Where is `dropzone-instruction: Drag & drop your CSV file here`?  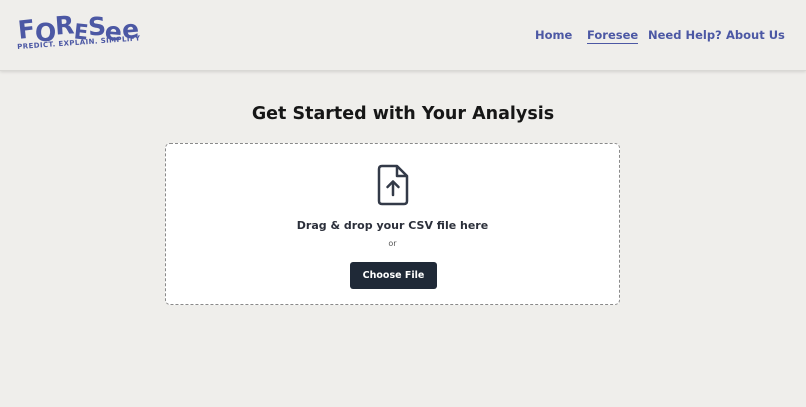
dropzone-instruction: Drag & drop your CSV file here is located at coordinates (392, 225).